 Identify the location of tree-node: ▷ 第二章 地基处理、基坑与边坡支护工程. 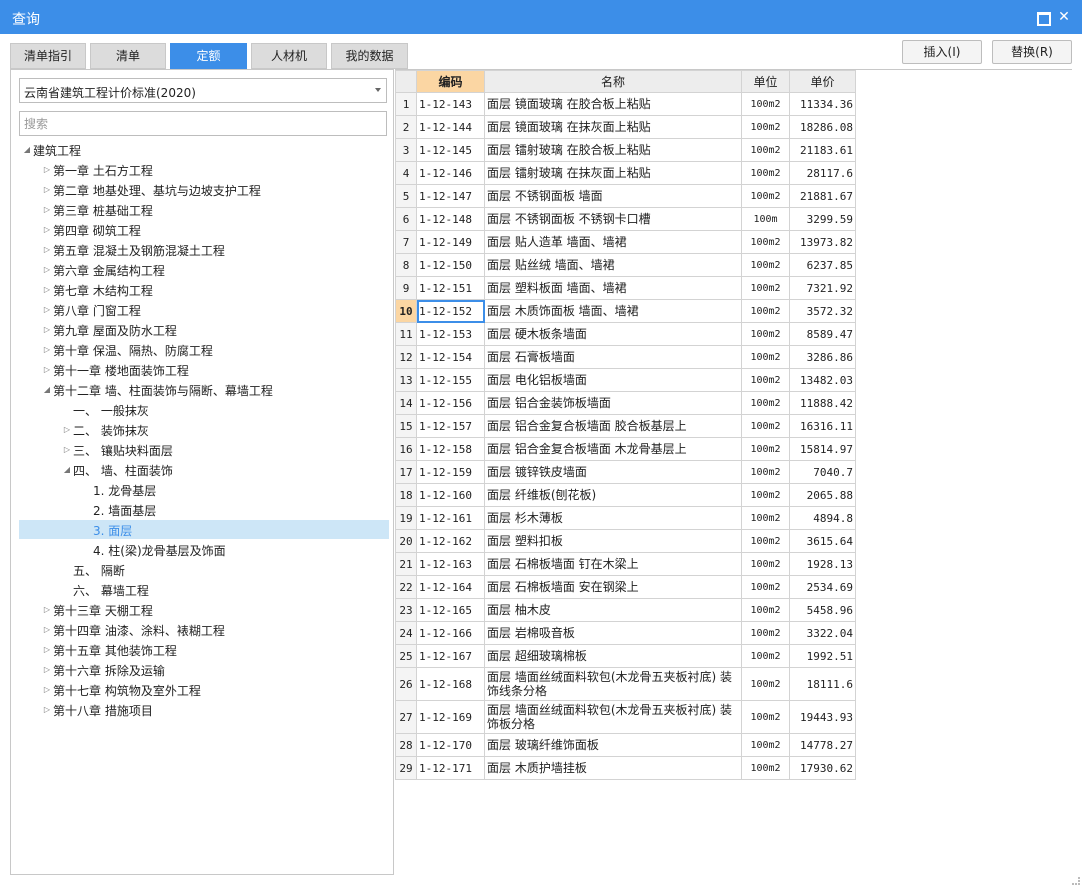
(202, 189).